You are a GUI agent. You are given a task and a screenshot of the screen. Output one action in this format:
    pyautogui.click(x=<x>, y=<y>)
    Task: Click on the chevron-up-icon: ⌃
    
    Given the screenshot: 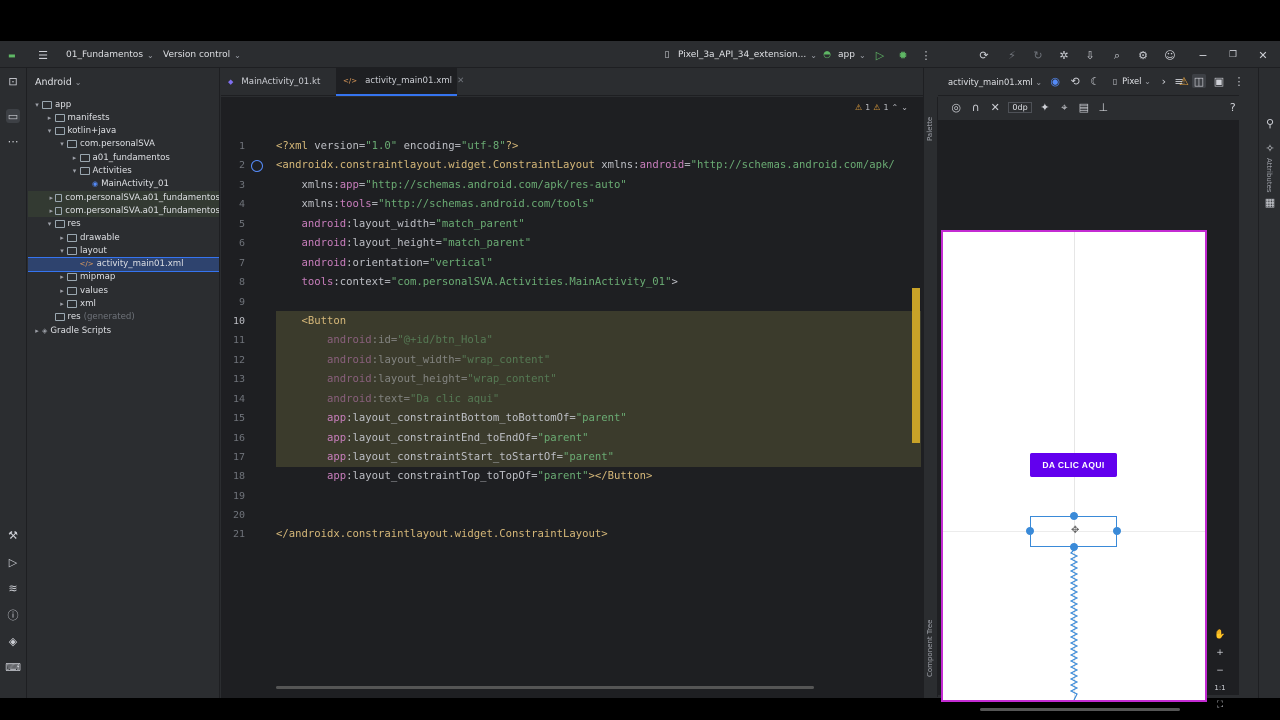 What is the action you would take?
    pyautogui.click(x=895, y=107)
    